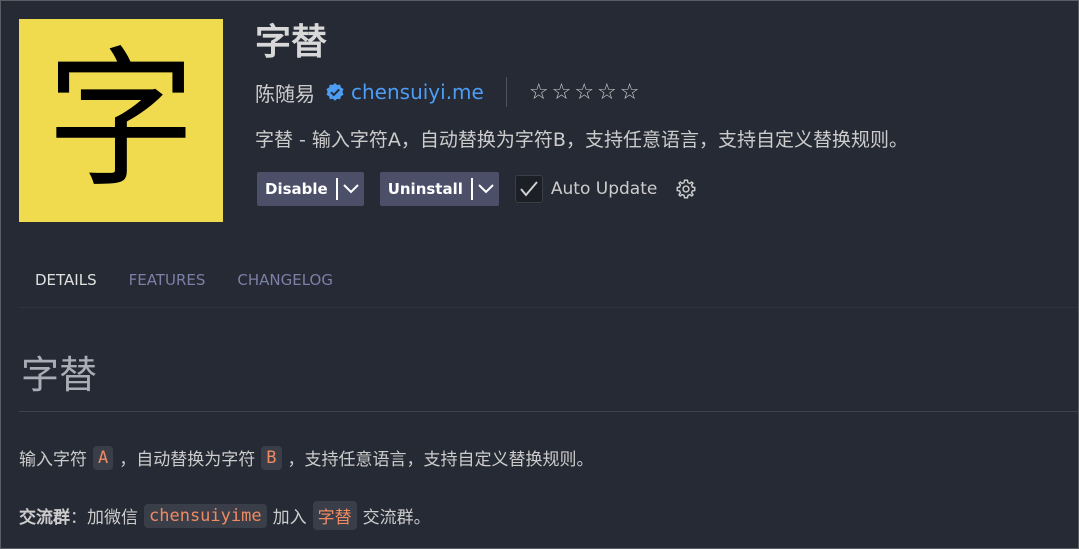 This screenshot has height=549, width=1079. I want to click on paragraph-text: 输入字符, so click(53, 460).